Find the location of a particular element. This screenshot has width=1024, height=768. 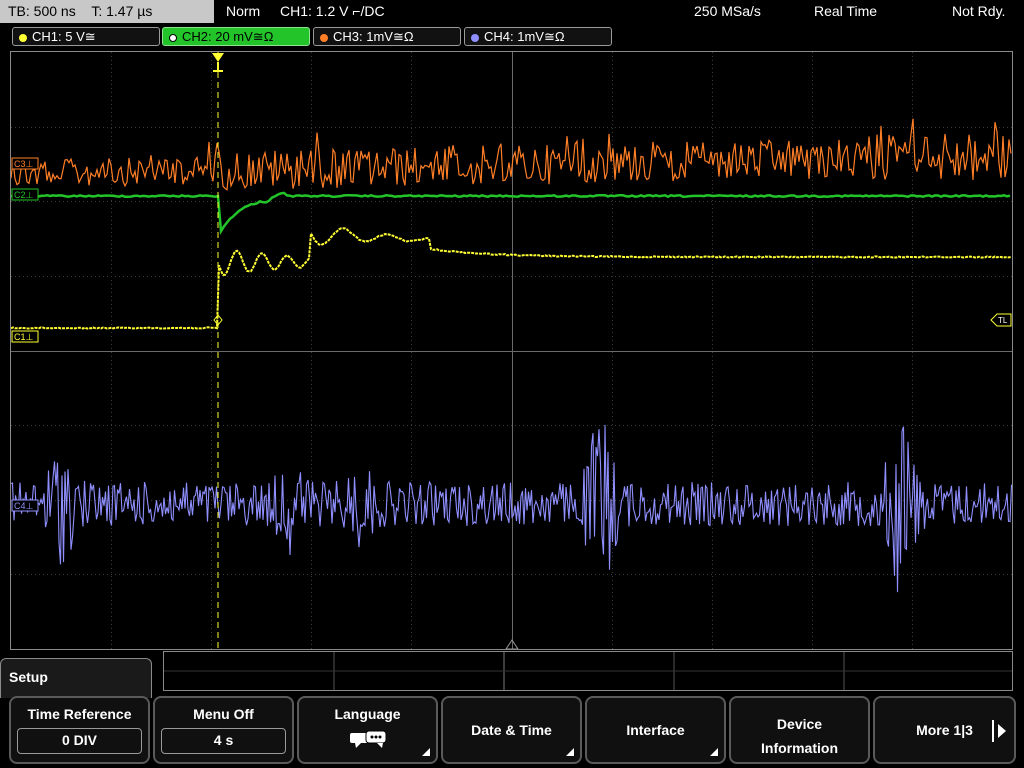

channel-tab-ch3: CH3: 1mV≅Ω is located at coordinates (387, 36).